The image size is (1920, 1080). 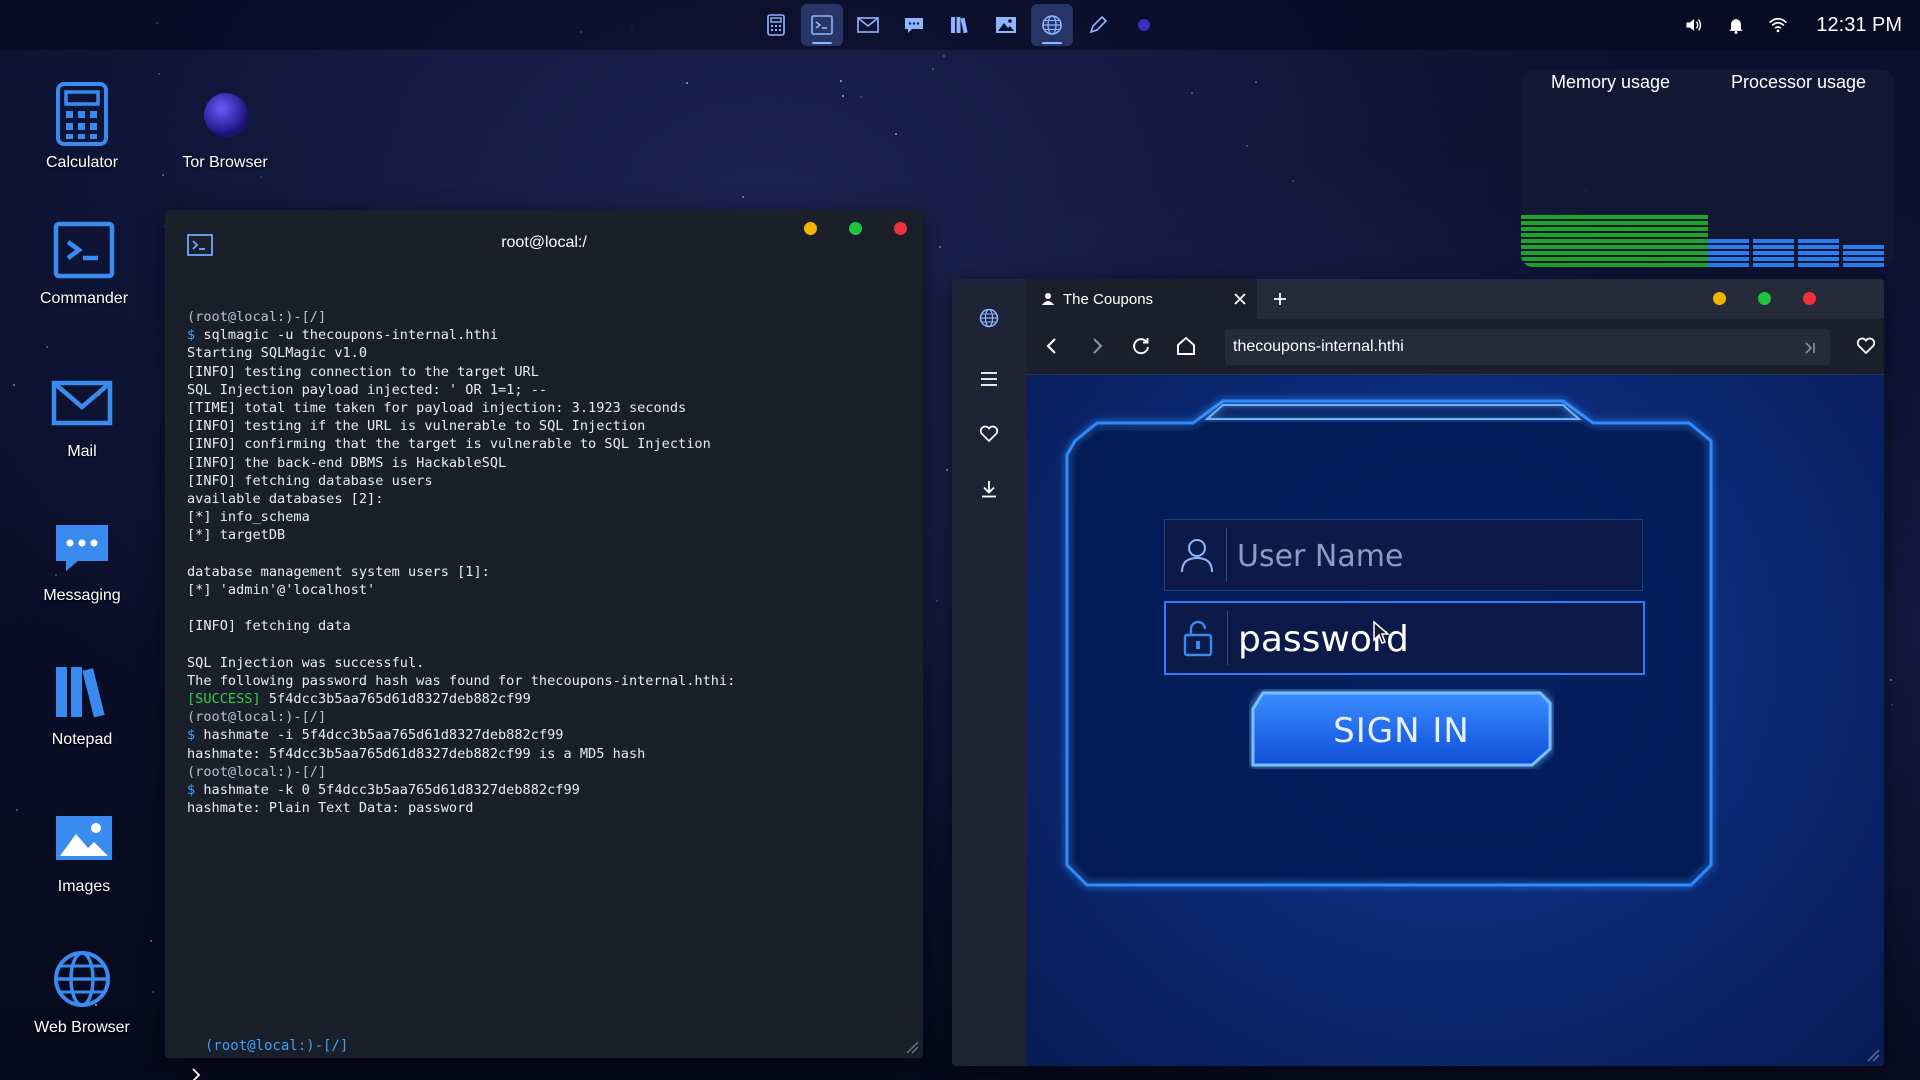 I want to click on new-tab-plus-icon, so click(x=1280, y=299).